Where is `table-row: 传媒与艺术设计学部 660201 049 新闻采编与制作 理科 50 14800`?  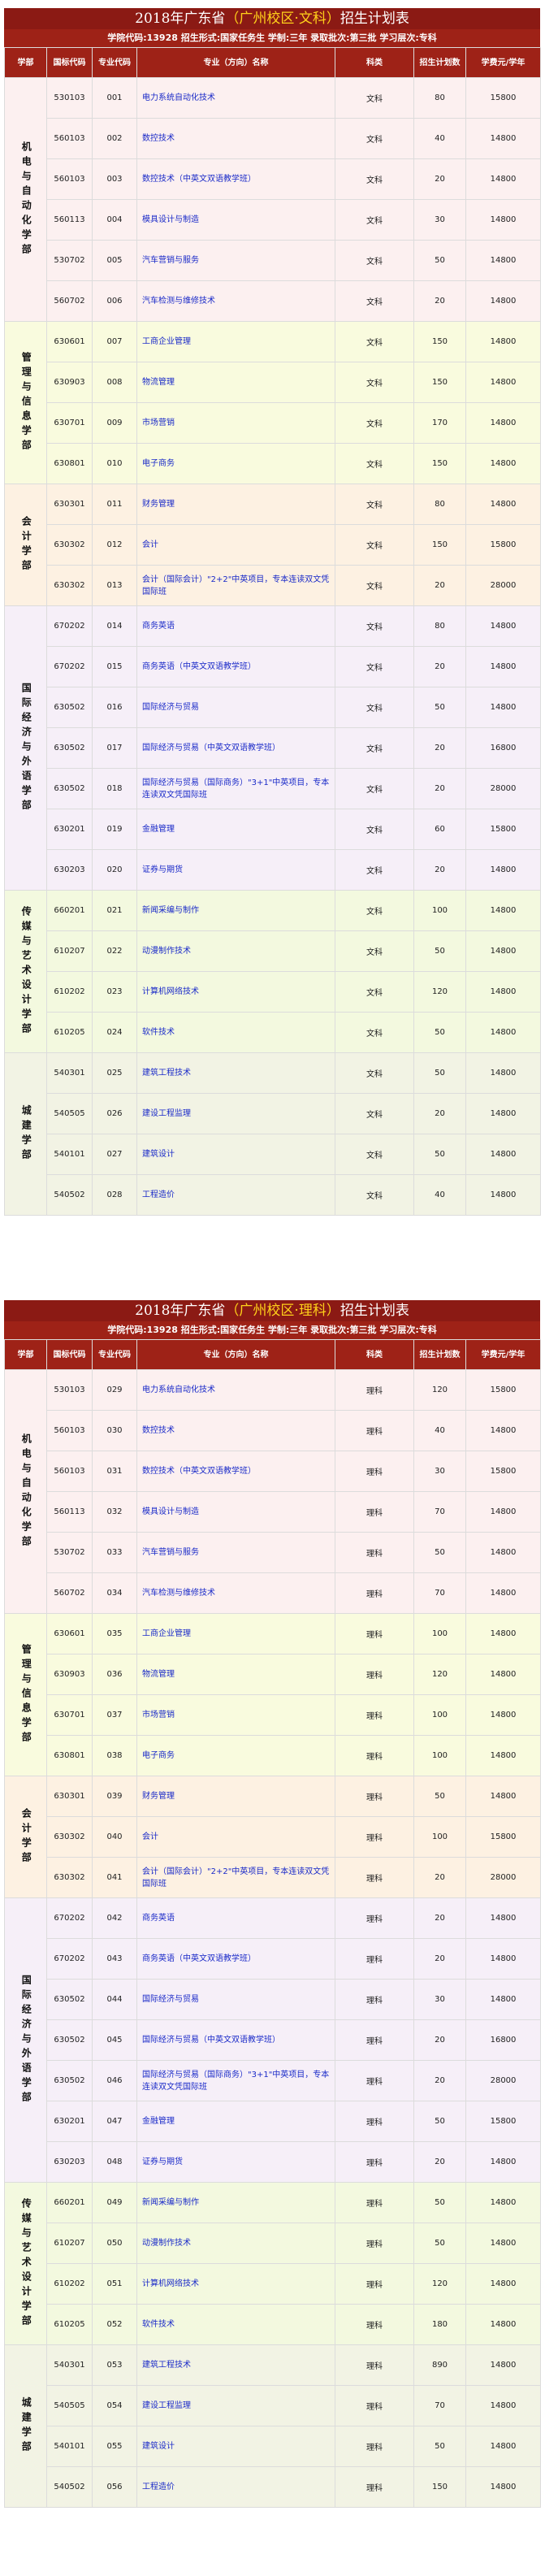 table-row: 传媒与艺术设计学部 660201 049 新闻采编与制作 理科 50 14800 is located at coordinates (272, 2263).